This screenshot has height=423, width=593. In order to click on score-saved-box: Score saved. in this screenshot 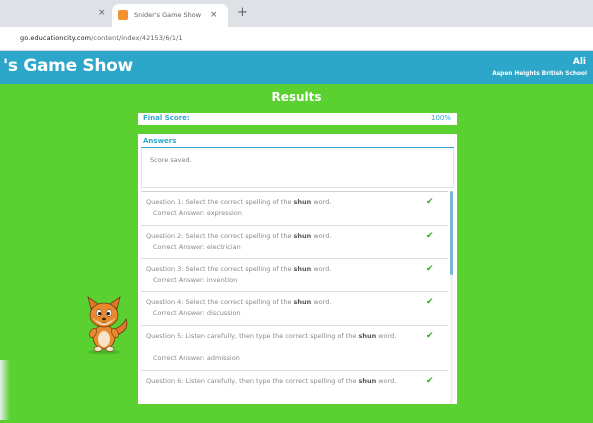, I will do `click(297, 168)`.